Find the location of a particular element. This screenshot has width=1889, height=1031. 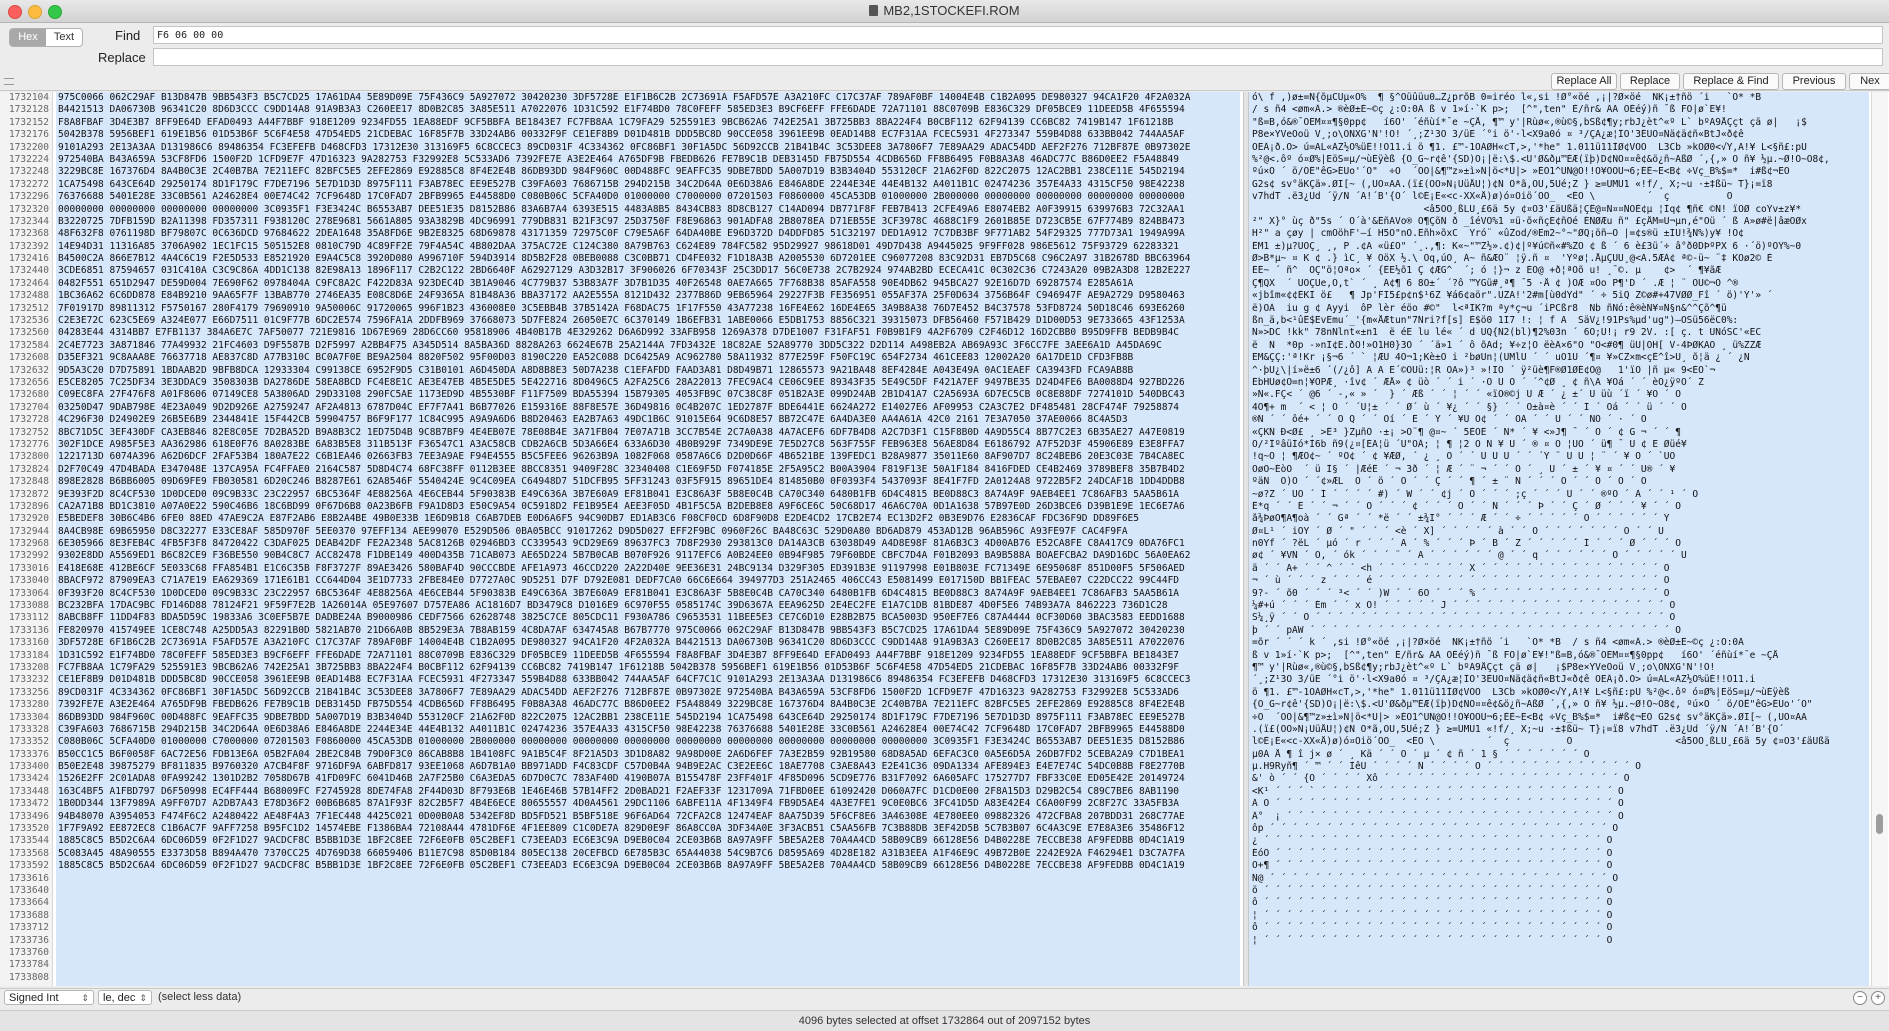

add-inspector-button: + is located at coordinates (1878, 998).